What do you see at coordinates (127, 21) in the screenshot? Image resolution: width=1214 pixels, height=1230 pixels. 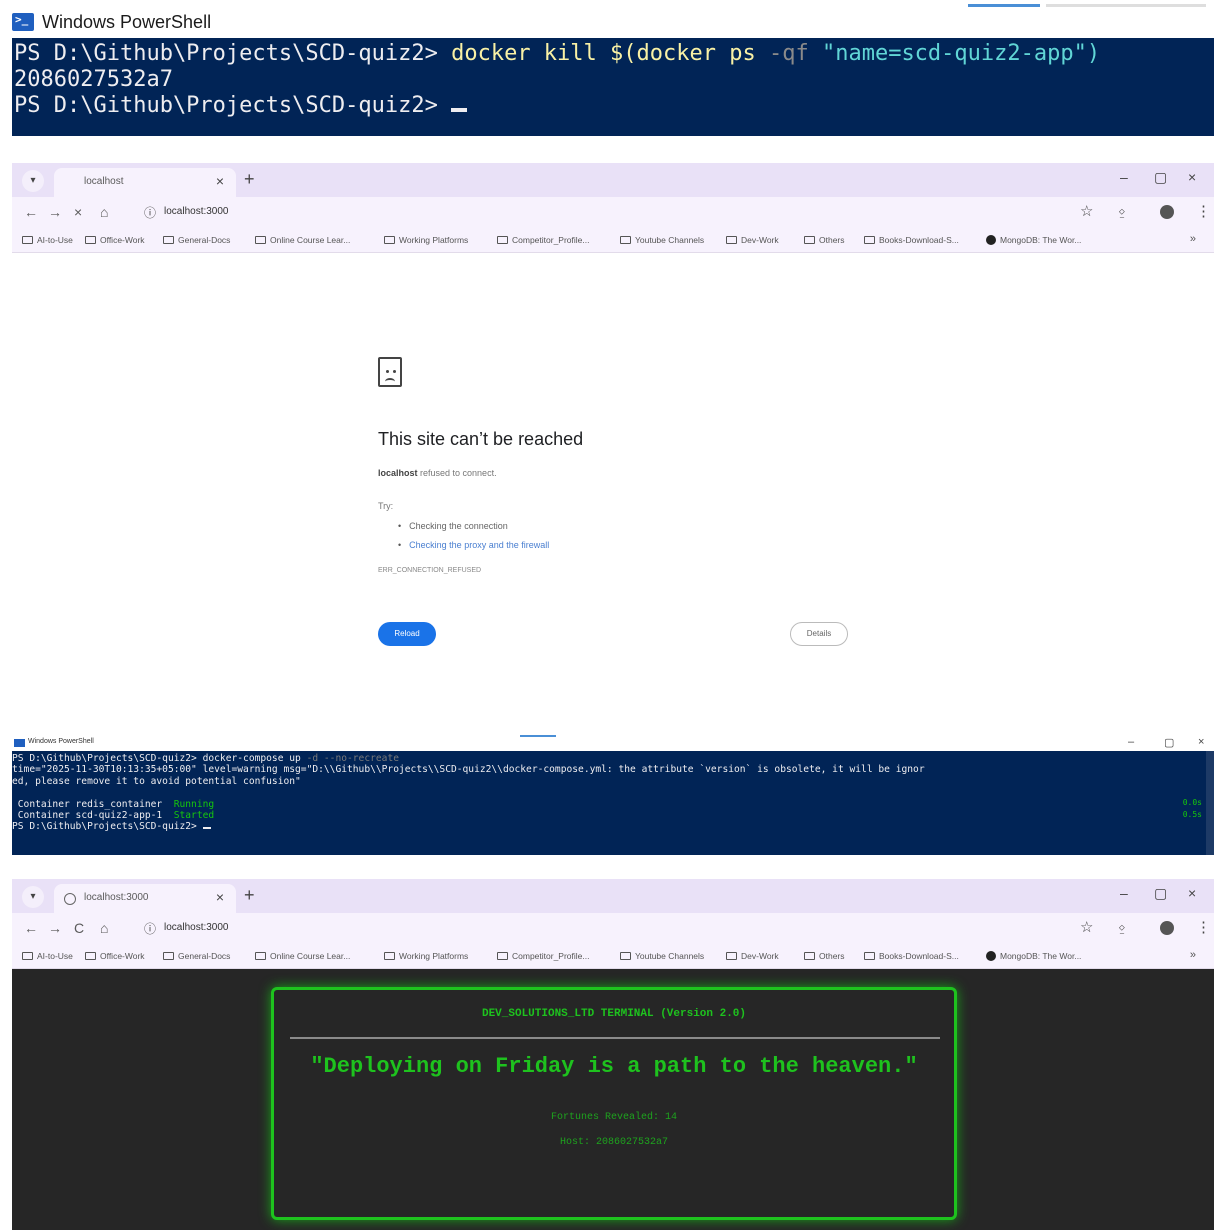 I see `window-title: Windows PowerShell` at bounding box center [127, 21].